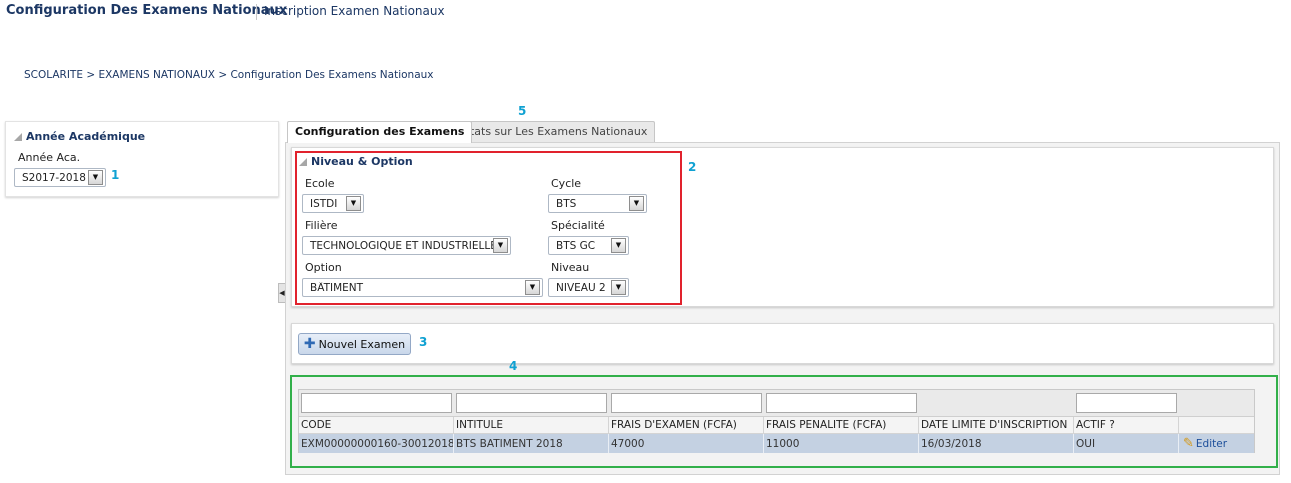  What do you see at coordinates (376, 425) in the screenshot?
I see `column-header-code: CODE` at bounding box center [376, 425].